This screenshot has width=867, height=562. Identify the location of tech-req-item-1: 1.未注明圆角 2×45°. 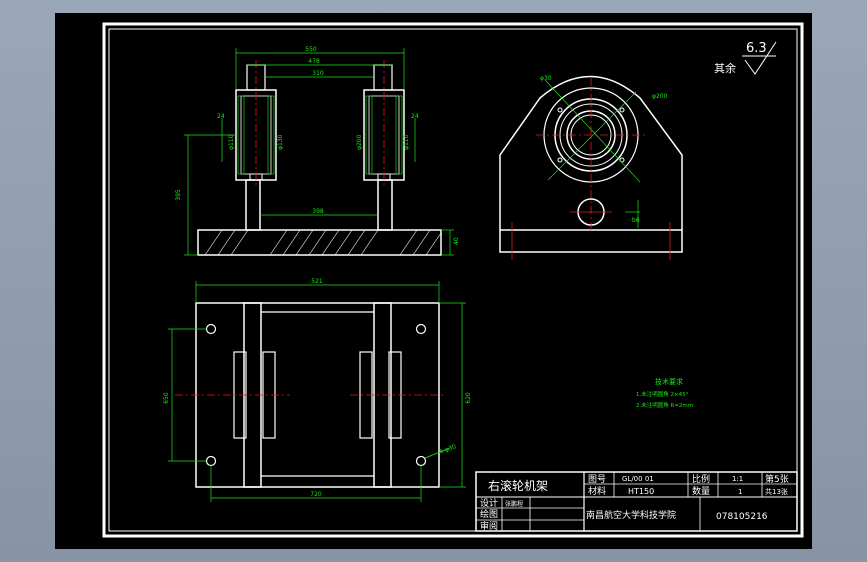
(662, 394).